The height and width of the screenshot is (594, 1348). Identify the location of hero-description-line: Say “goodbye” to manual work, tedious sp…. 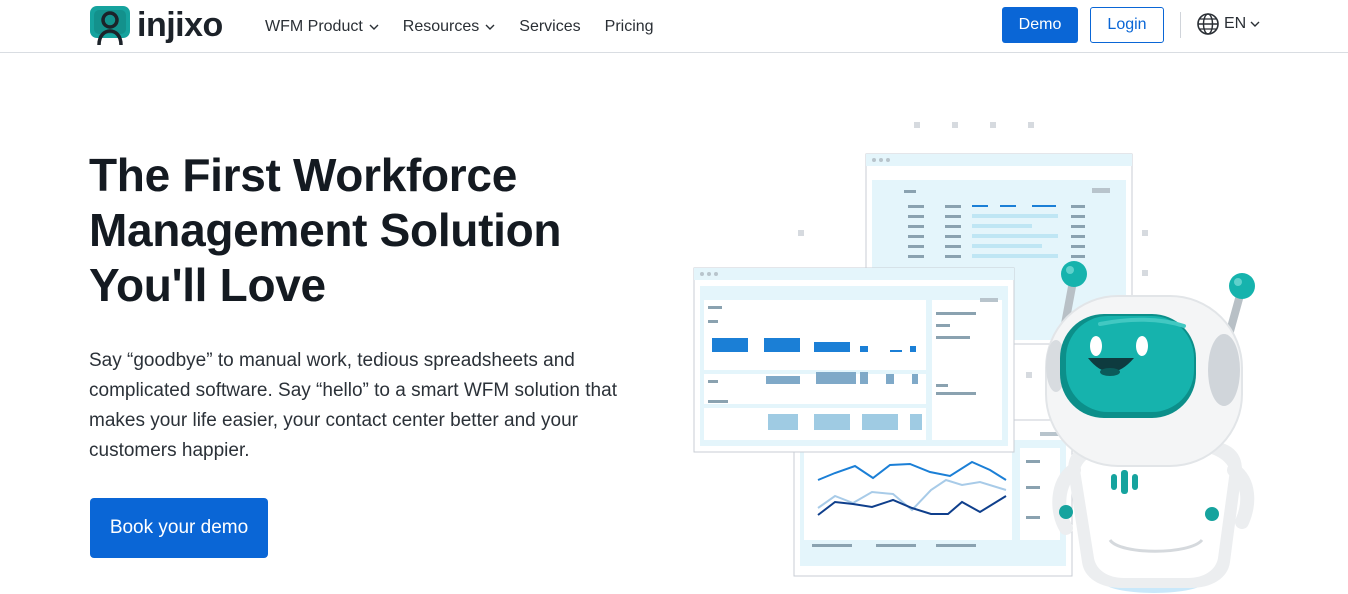
(332, 360).